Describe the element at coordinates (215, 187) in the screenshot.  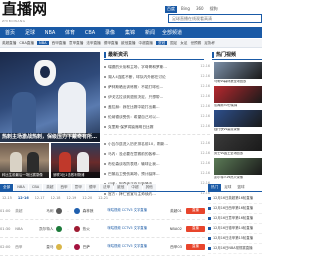
I see `right-tab: 热门` at that location.